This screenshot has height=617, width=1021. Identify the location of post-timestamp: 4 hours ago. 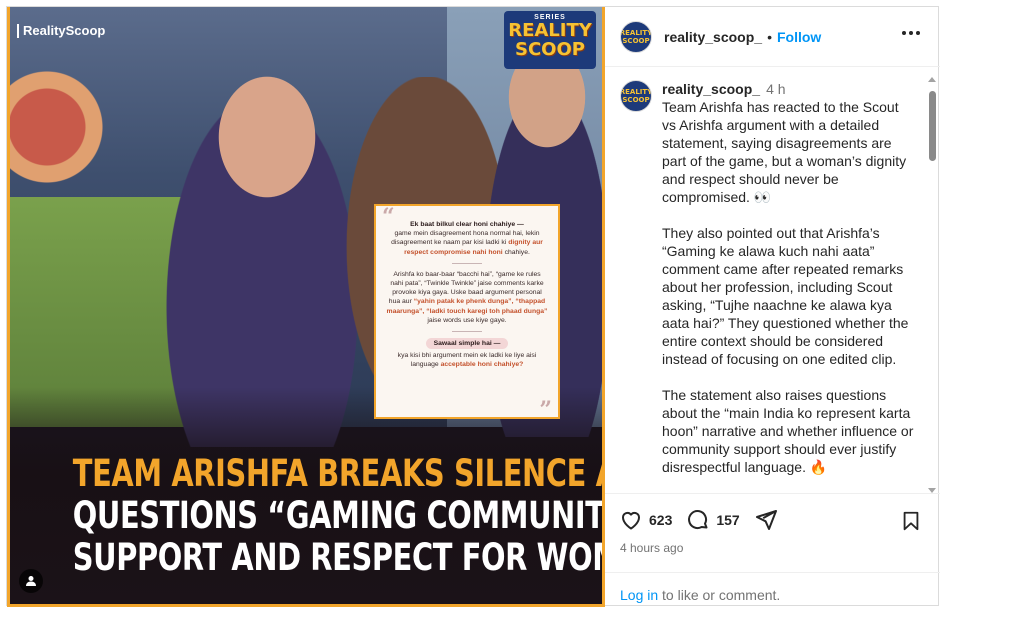
(652, 548).